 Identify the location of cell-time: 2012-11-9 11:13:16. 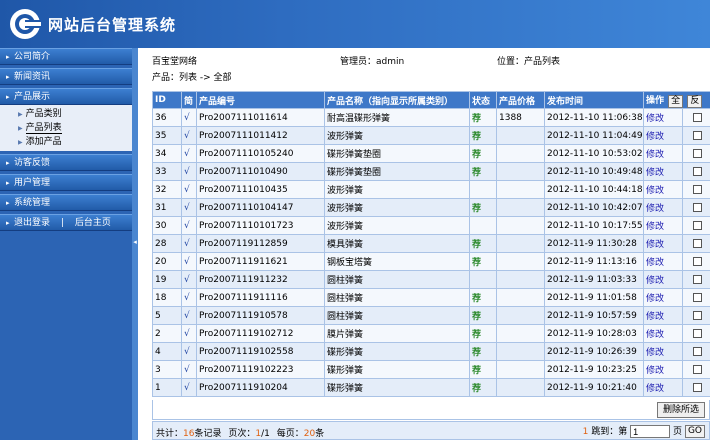
(594, 261).